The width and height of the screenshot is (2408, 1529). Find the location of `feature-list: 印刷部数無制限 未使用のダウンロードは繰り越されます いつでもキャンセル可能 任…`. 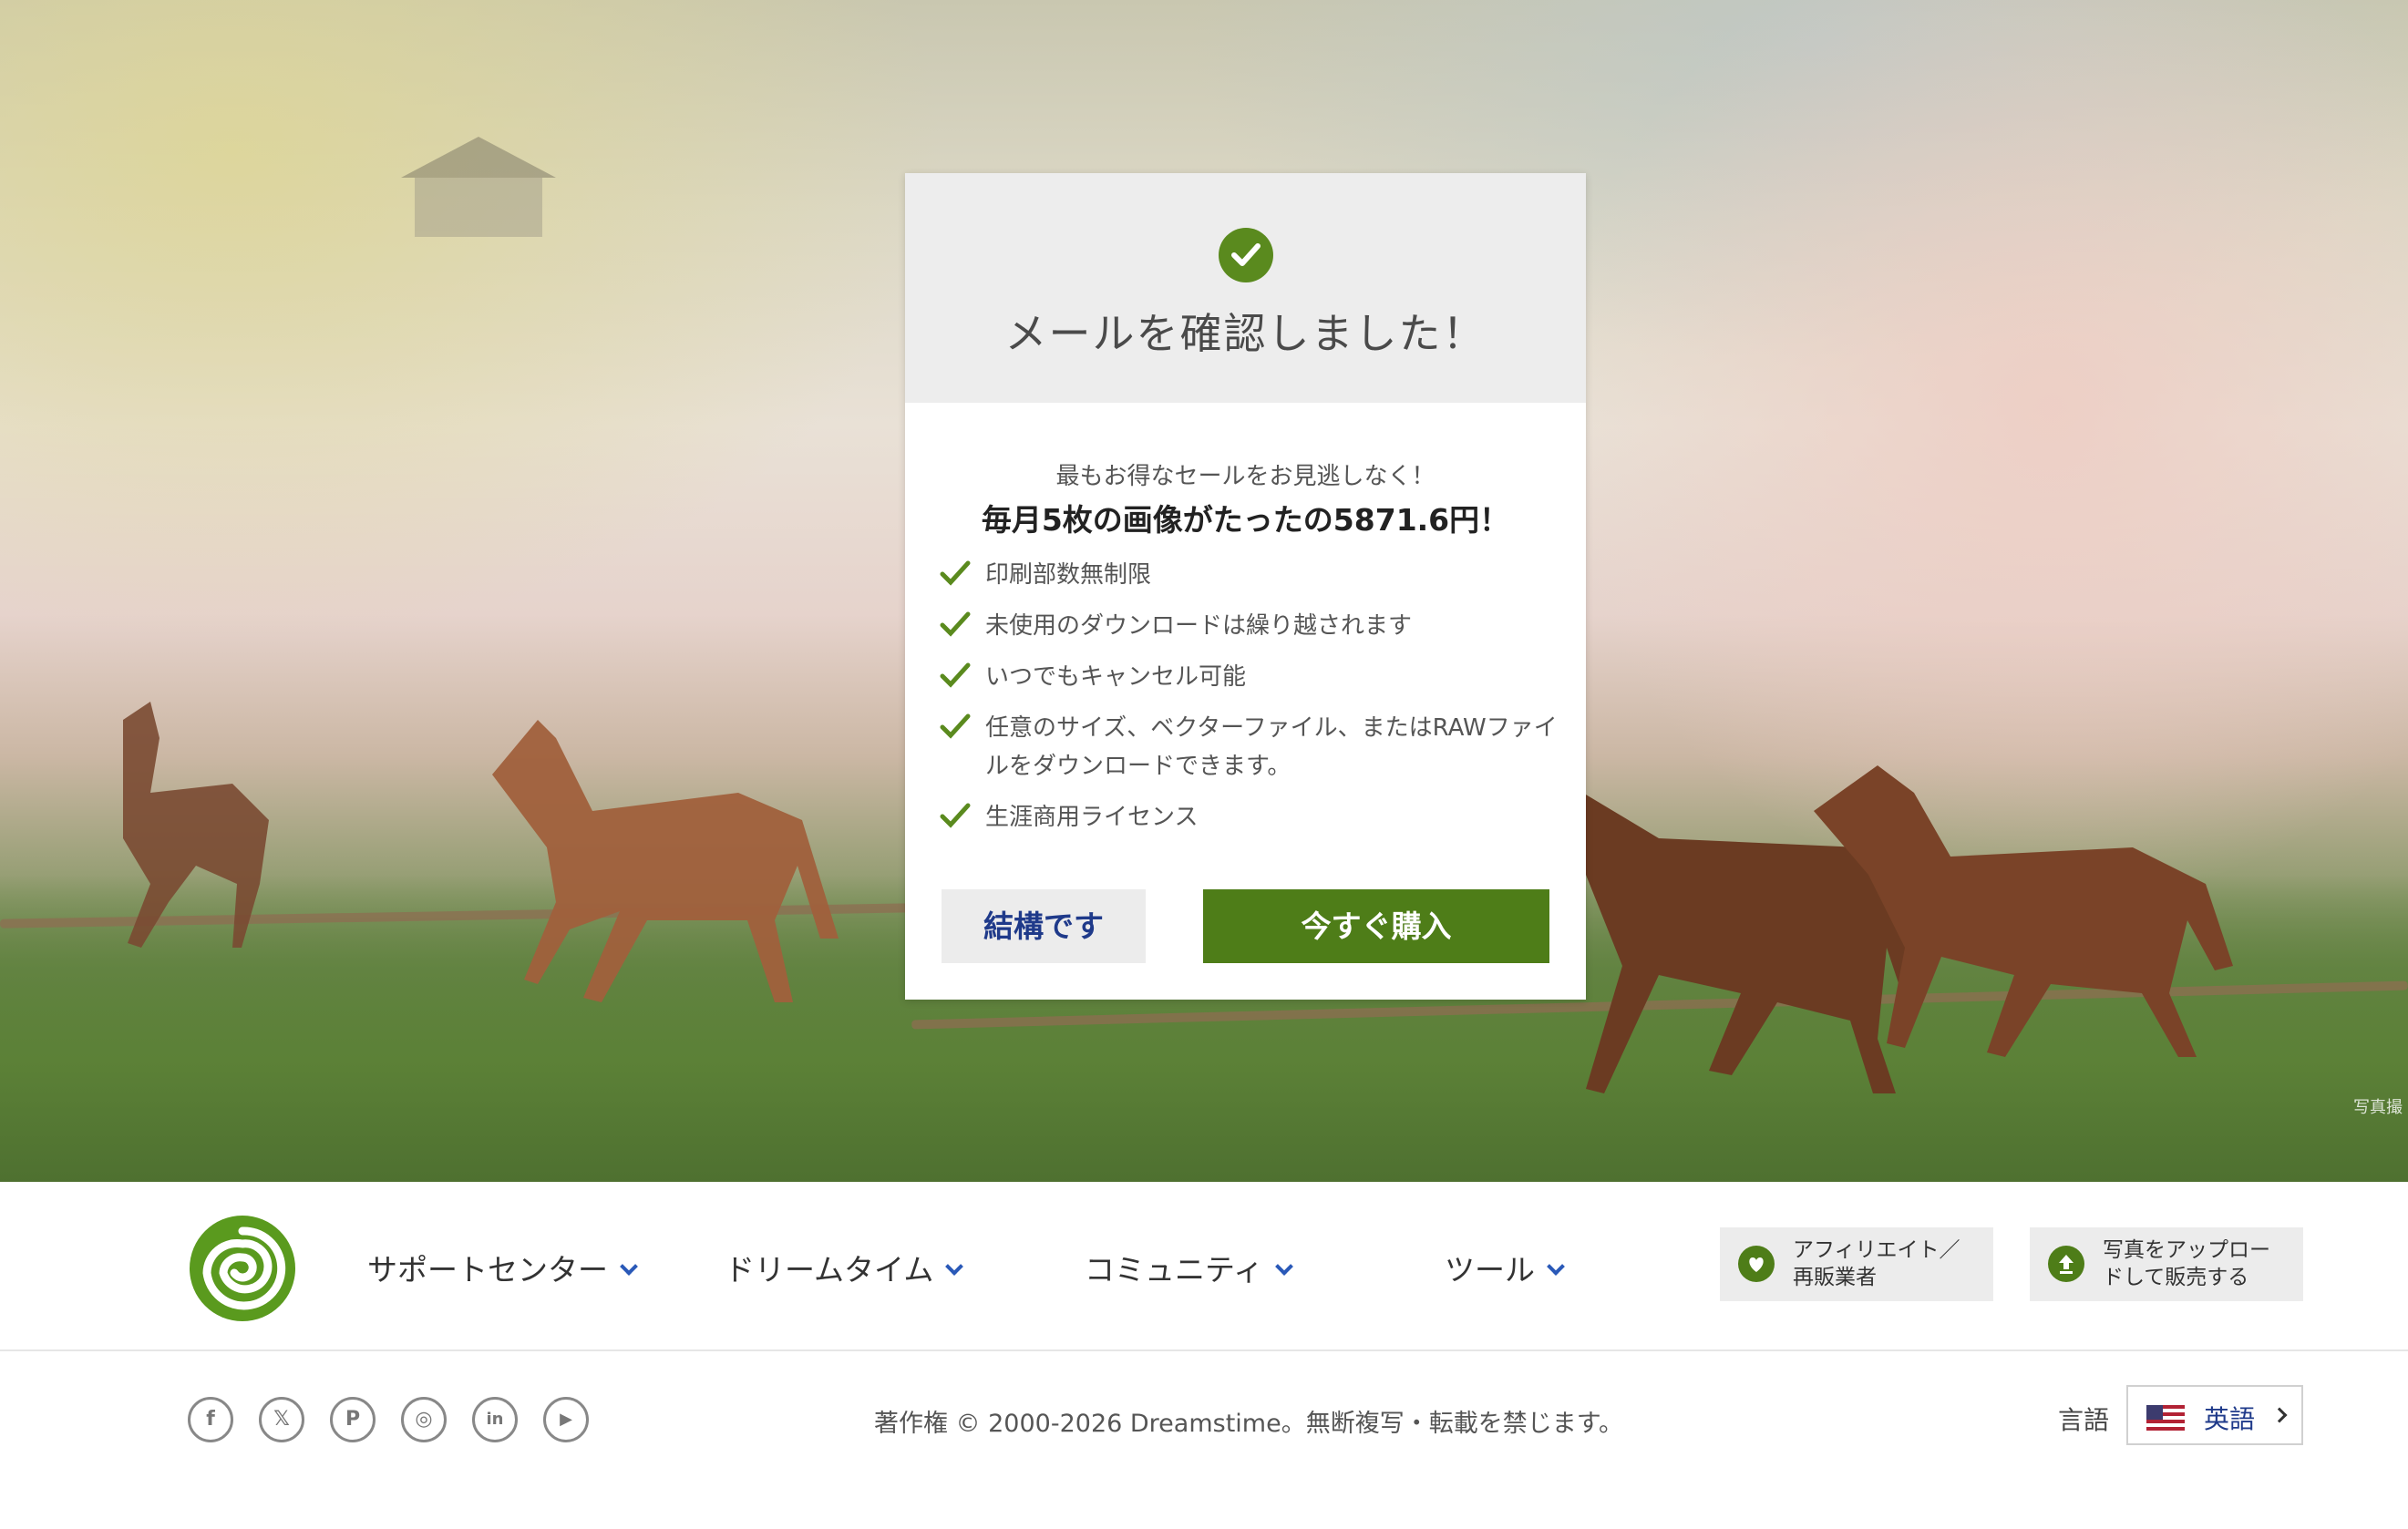

feature-list: 印刷部数無制限 未使用のダウンロードは繰り越されます いつでもキャンセル可能 任… is located at coordinates (1250, 702).